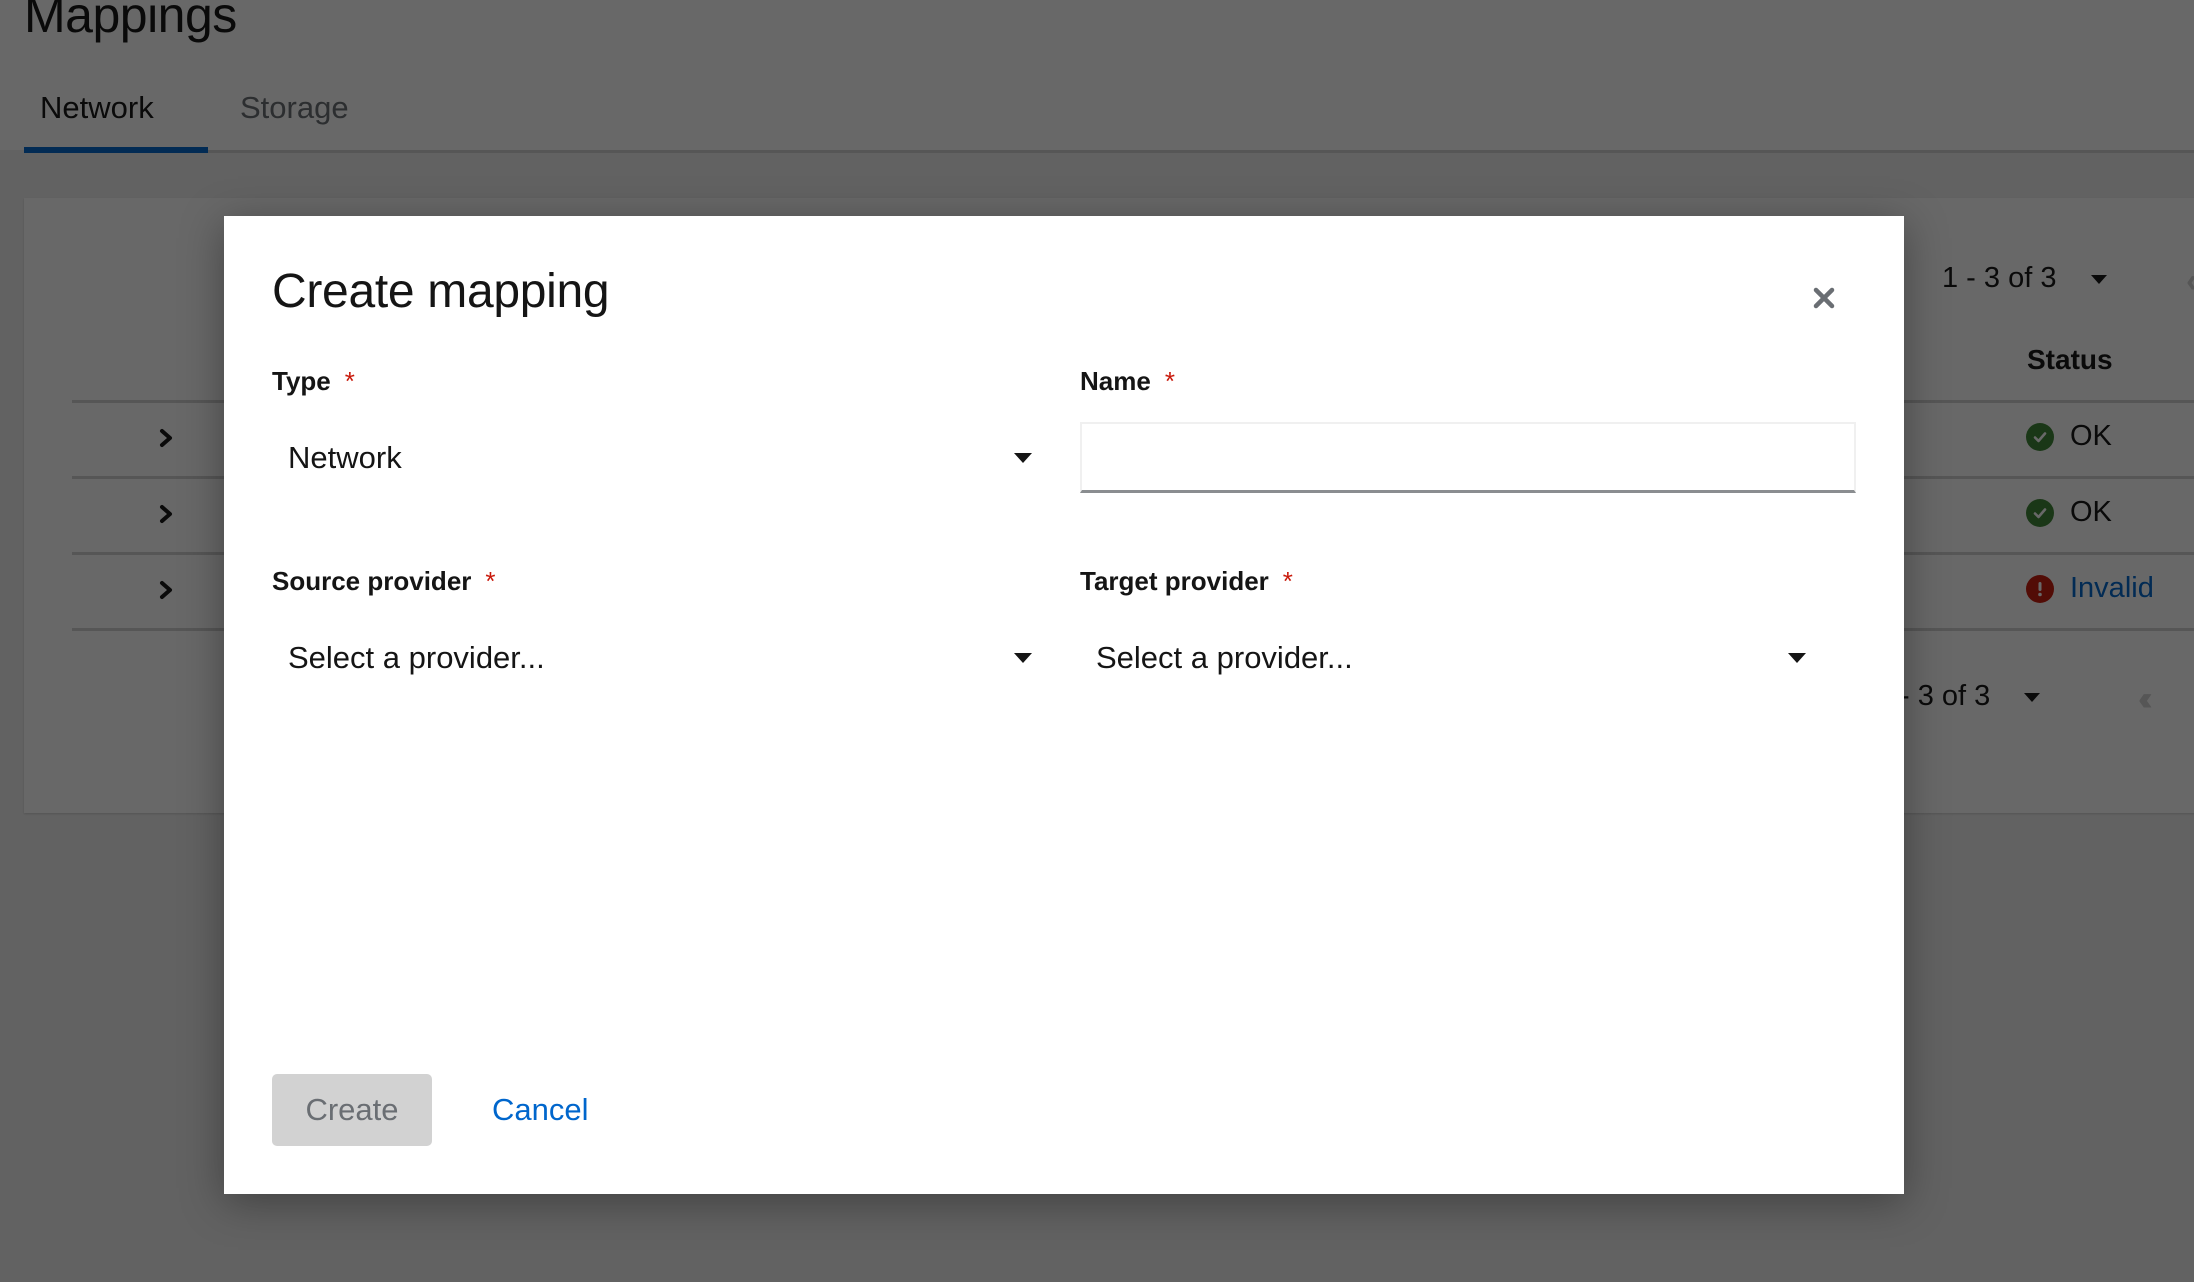 The image size is (2194, 1282). I want to click on type-label-text: Type, so click(301, 381).